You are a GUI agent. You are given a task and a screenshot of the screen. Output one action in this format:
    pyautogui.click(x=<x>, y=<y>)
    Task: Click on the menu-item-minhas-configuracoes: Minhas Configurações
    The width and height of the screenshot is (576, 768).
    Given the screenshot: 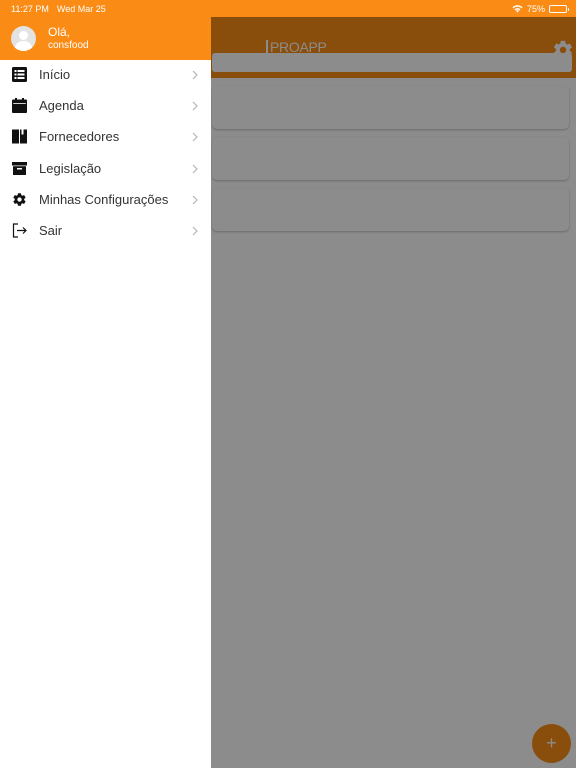 What is the action you would take?
    pyautogui.click(x=105, y=199)
    